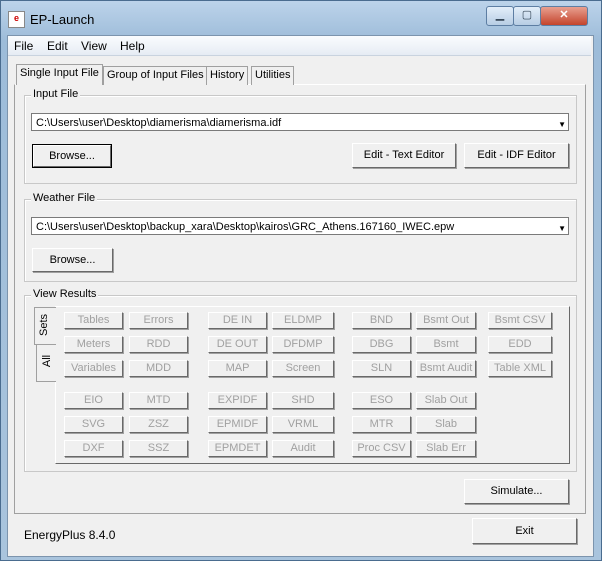 The image size is (602, 561). I want to click on maximize-button: ▢, so click(527, 16).